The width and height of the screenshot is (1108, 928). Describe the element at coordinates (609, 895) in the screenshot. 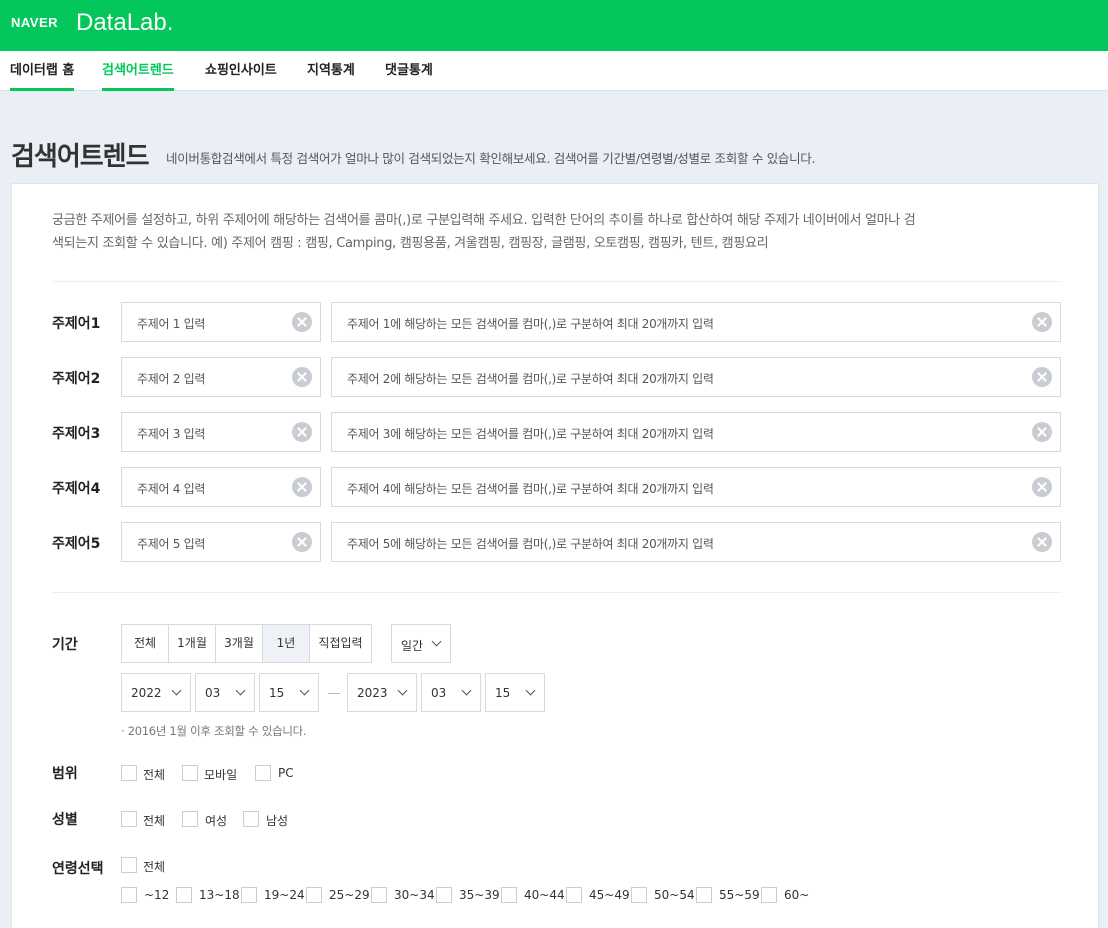

I see `age-option-label: 45~49` at that location.